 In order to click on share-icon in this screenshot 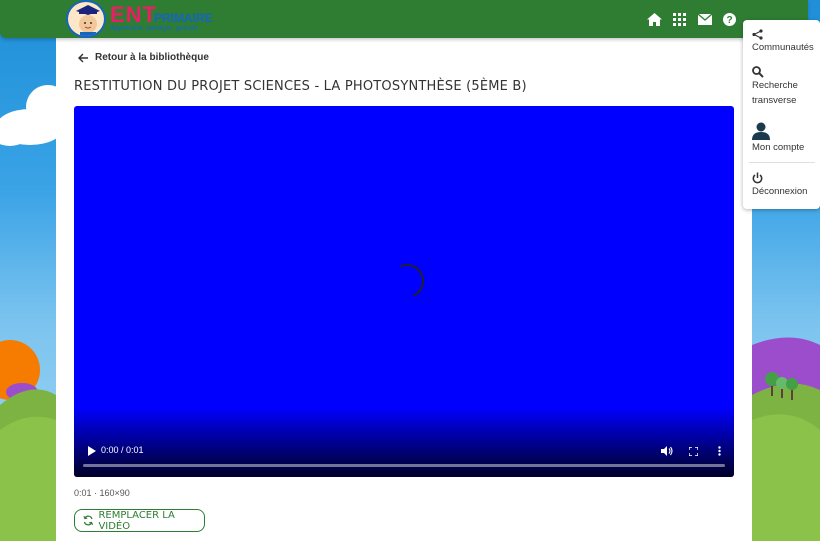, I will do `click(757, 34)`.